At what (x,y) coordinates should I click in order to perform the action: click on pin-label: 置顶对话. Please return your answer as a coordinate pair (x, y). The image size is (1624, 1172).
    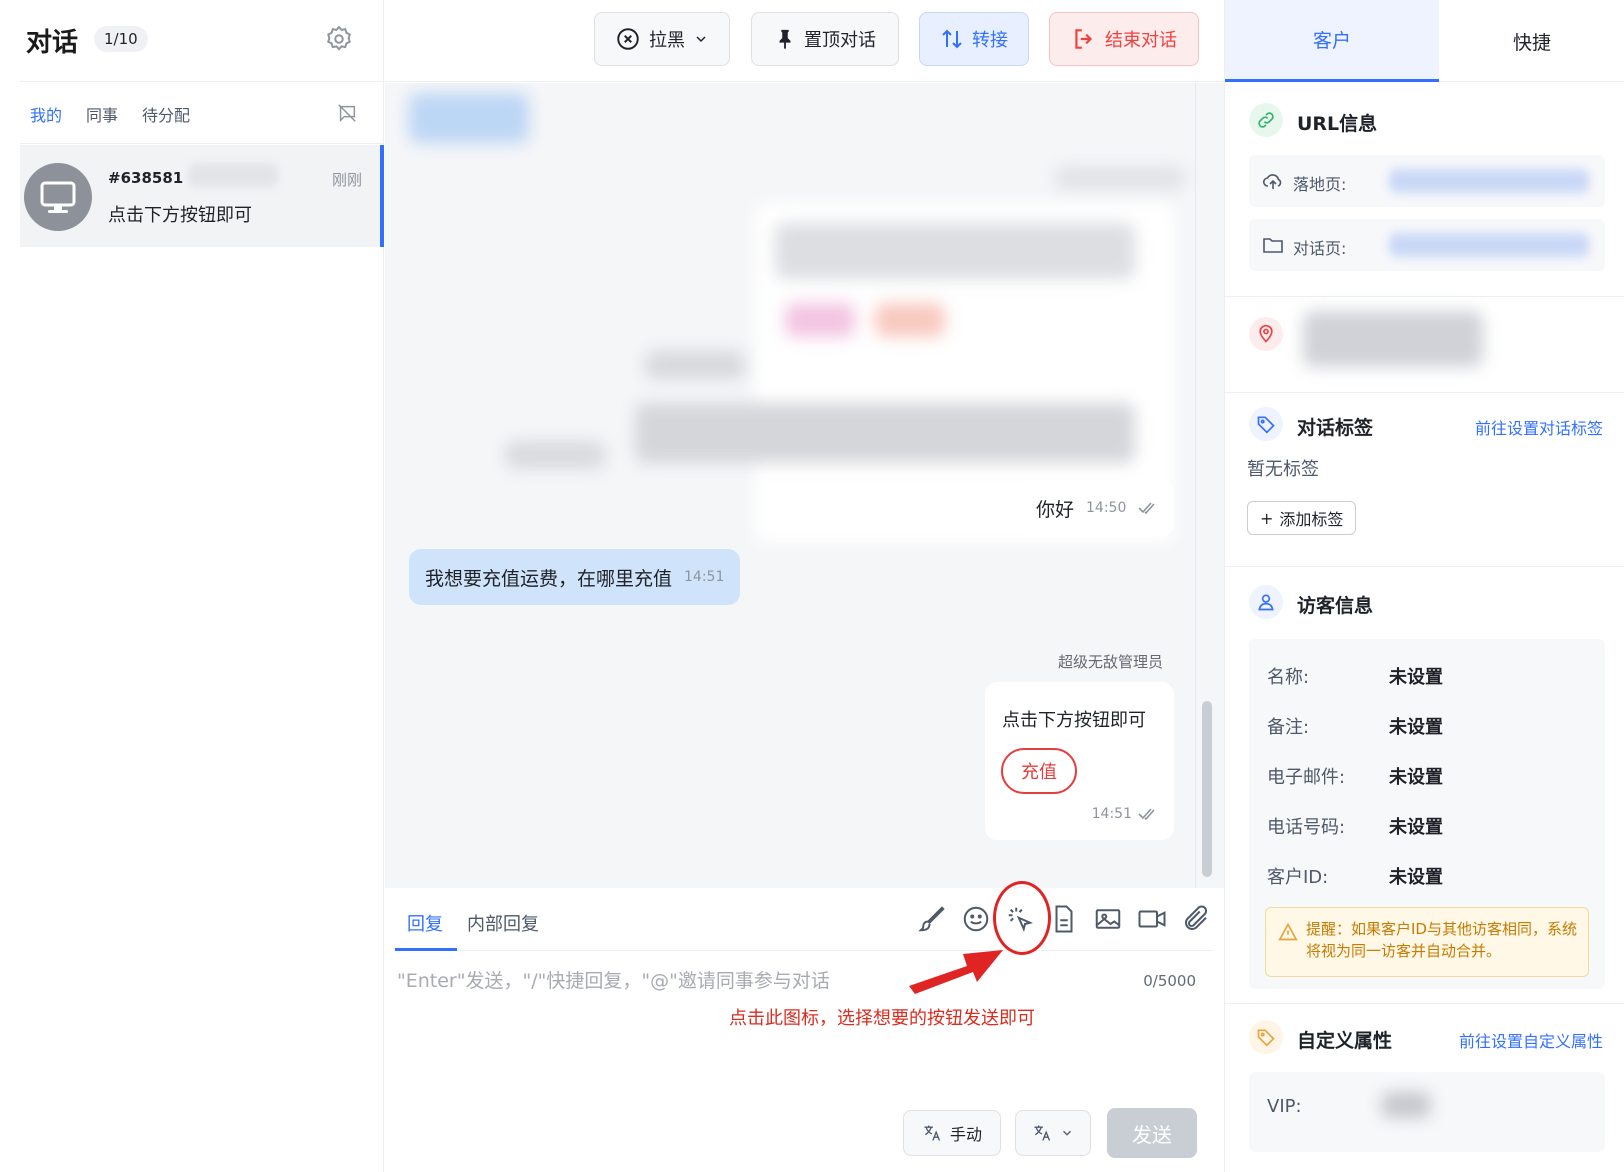
    Looking at the image, I should click on (840, 40).